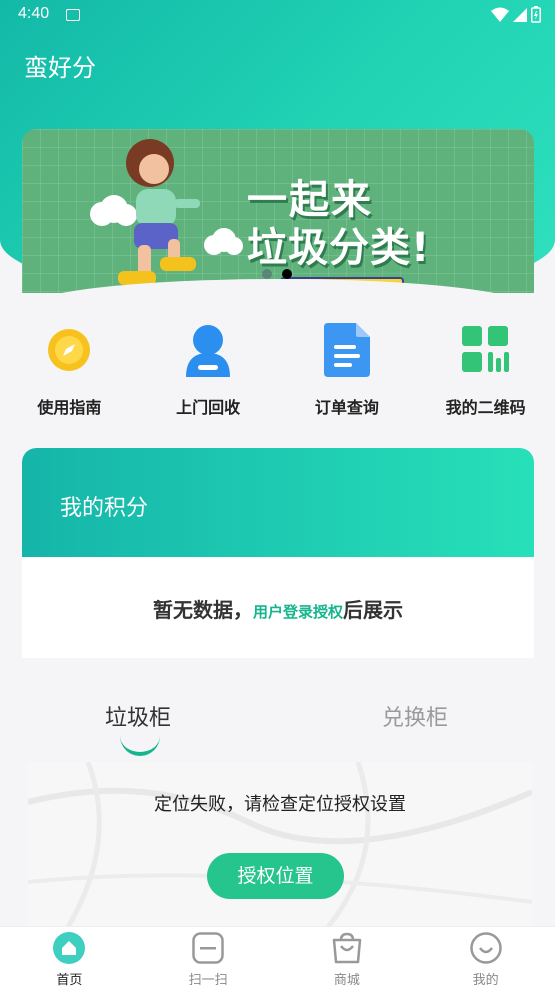 The width and height of the screenshot is (555, 988). Describe the element at coordinates (485, 407) in the screenshot. I see `quick-action-label: 我的二维码` at that location.